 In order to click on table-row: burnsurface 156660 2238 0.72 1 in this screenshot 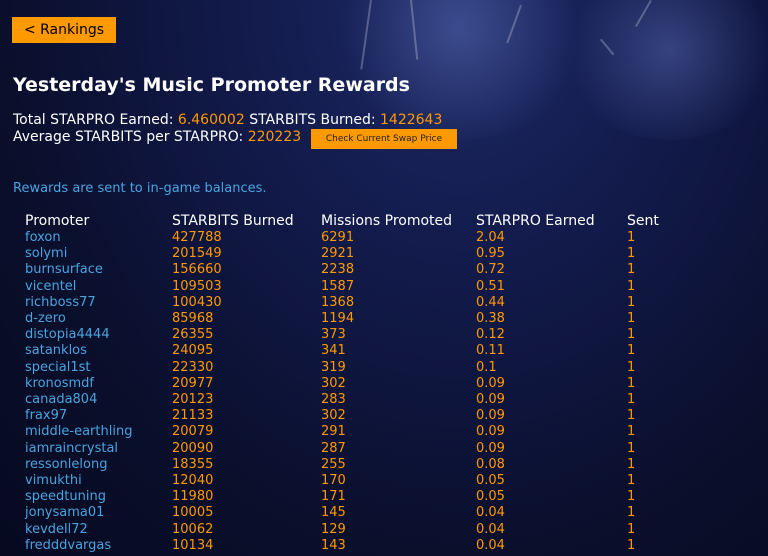, I will do `click(351, 270)`.